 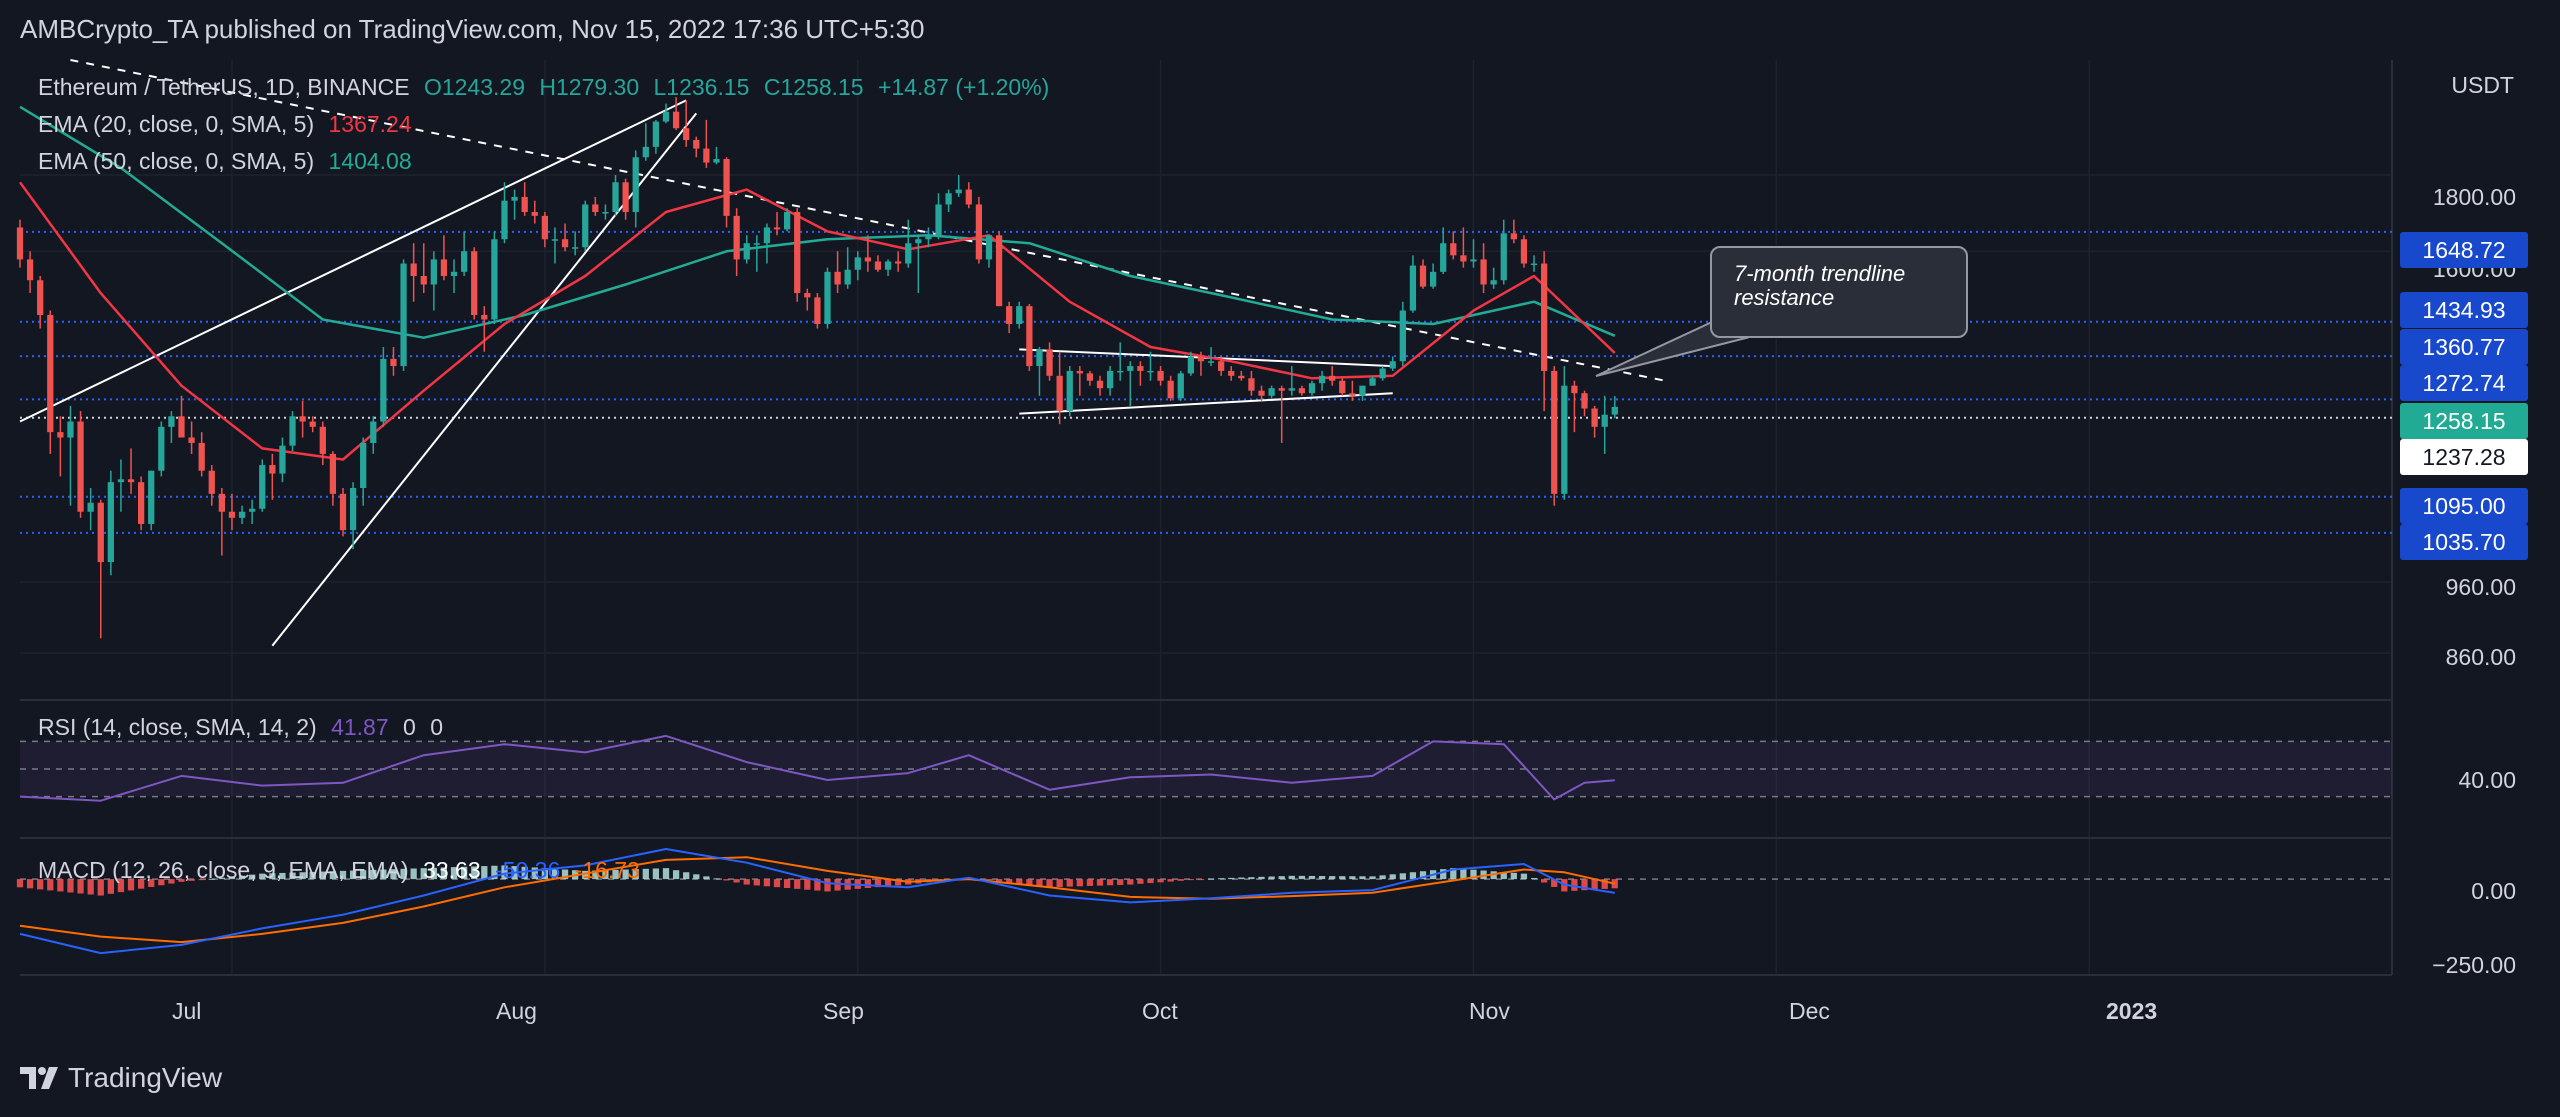 I want to click on rsi-legend: RSI (14, close, SMA, 14, 2) 41.87 0 0, so click(x=244, y=727).